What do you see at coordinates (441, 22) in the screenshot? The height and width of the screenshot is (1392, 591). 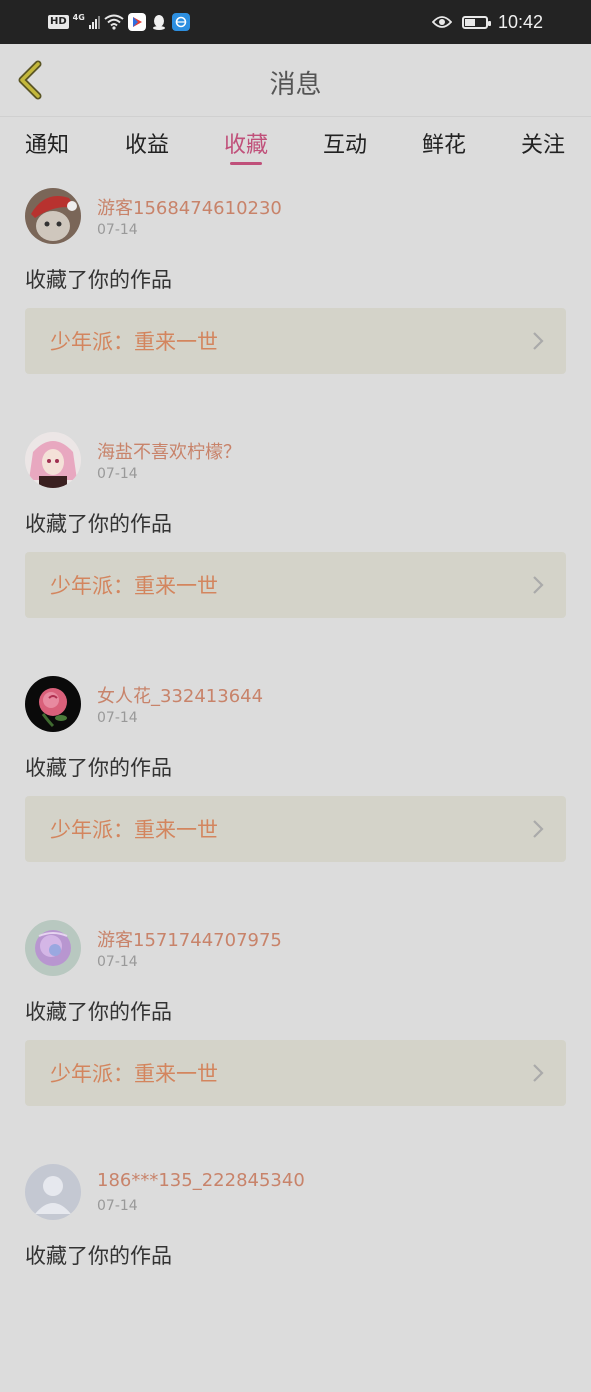 I see `eye-icon` at bounding box center [441, 22].